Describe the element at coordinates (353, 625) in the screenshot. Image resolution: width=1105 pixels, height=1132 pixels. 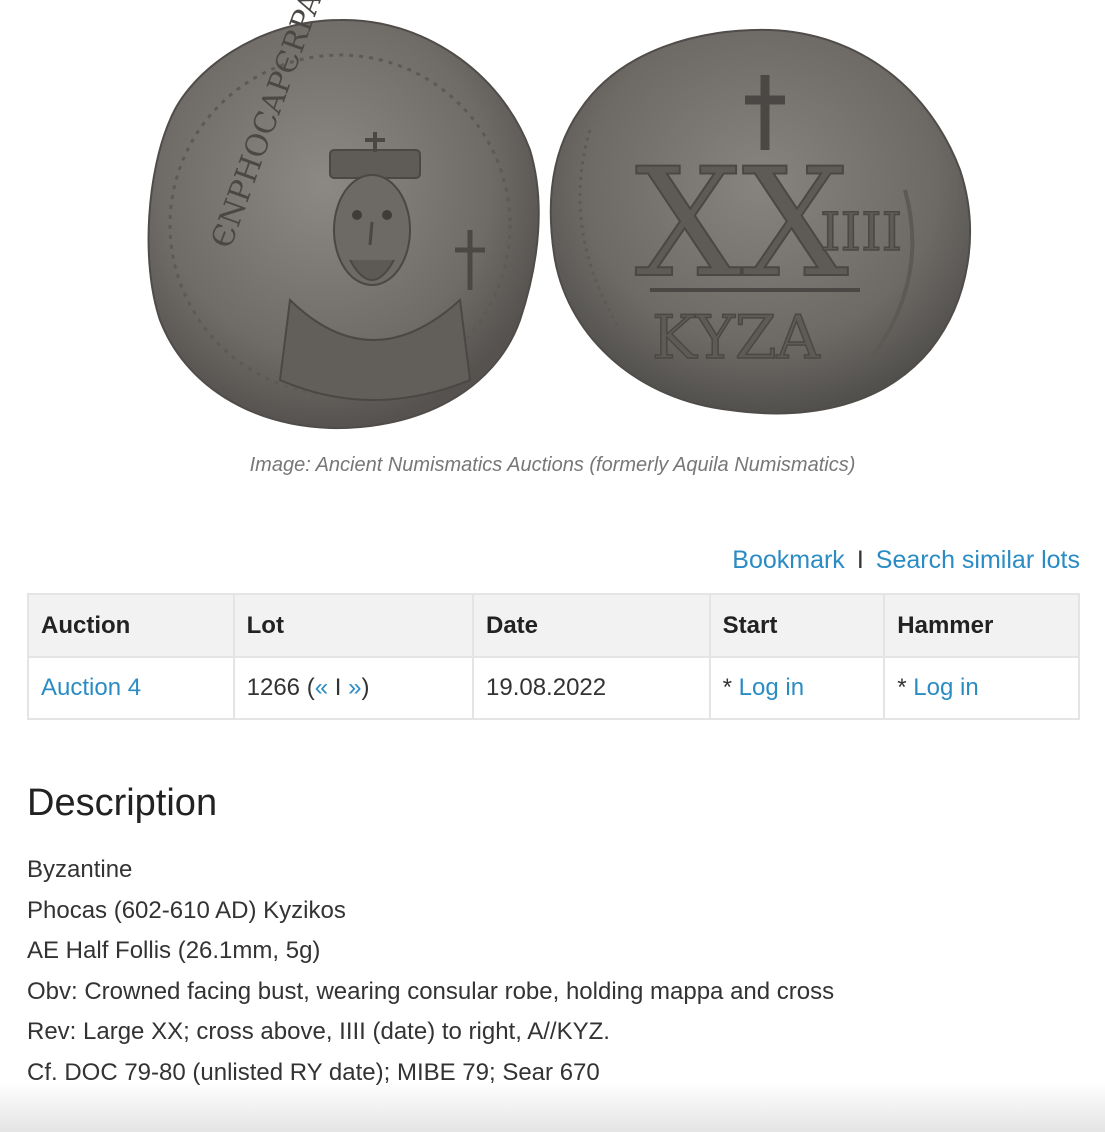
I see `header-lot: Lot` at that location.